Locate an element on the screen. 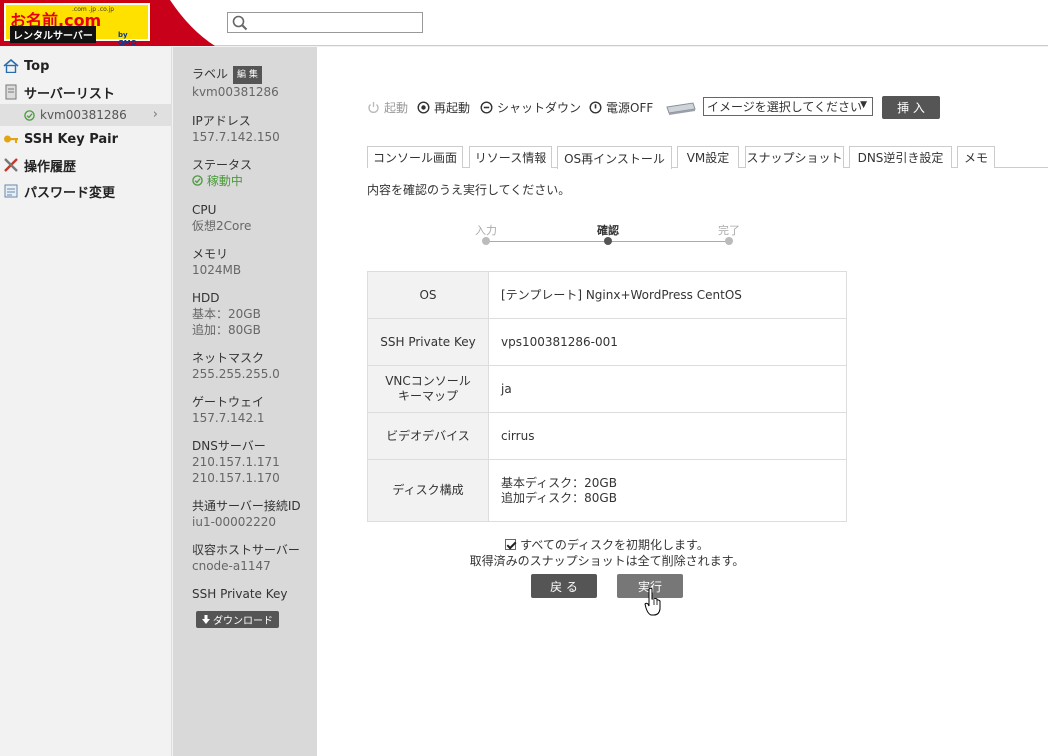 Image resolution: width=1048 pixels, height=756 pixels. vnc-key-line-1: VNCコンソール is located at coordinates (428, 381).